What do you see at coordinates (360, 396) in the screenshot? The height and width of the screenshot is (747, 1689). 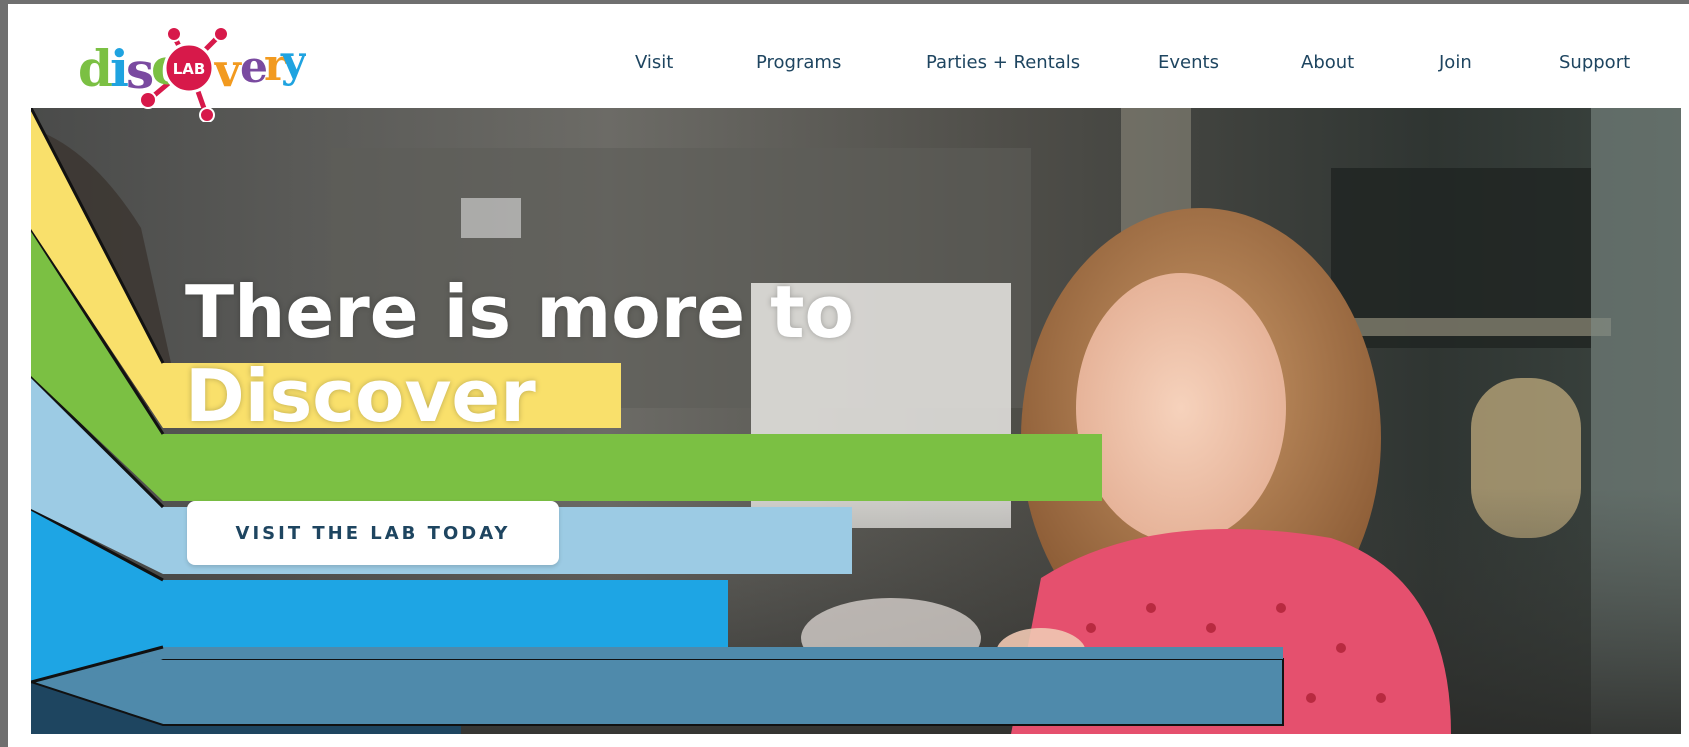 I see `hero-headline-line2: Discover` at bounding box center [360, 396].